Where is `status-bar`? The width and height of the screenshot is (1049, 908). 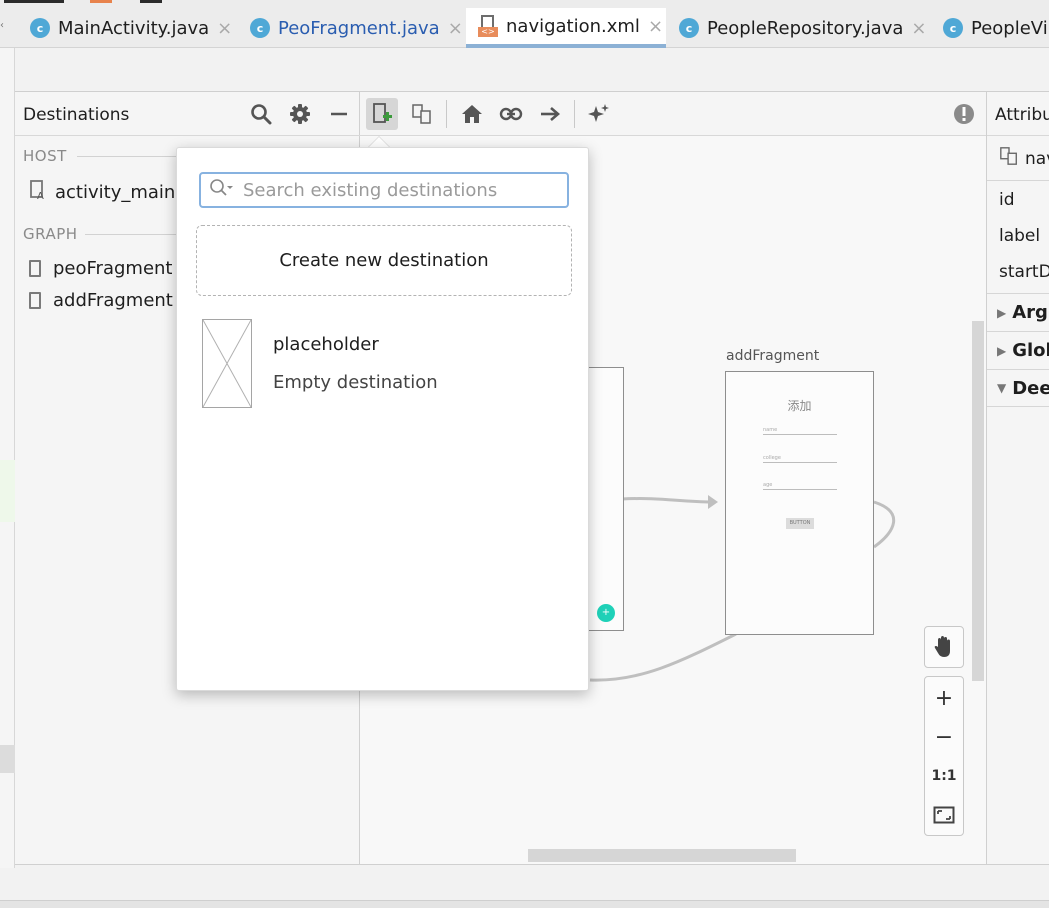
status-bar is located at coordinates (532, 882).